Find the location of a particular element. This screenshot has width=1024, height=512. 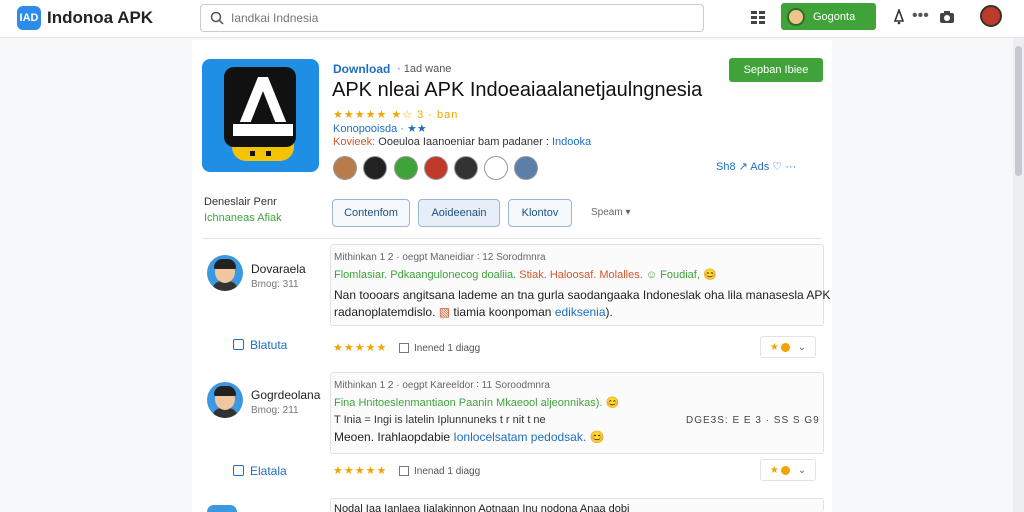

review-text-link: Ionlocelsatam pedodsak. is located at coordinates (519, 437).